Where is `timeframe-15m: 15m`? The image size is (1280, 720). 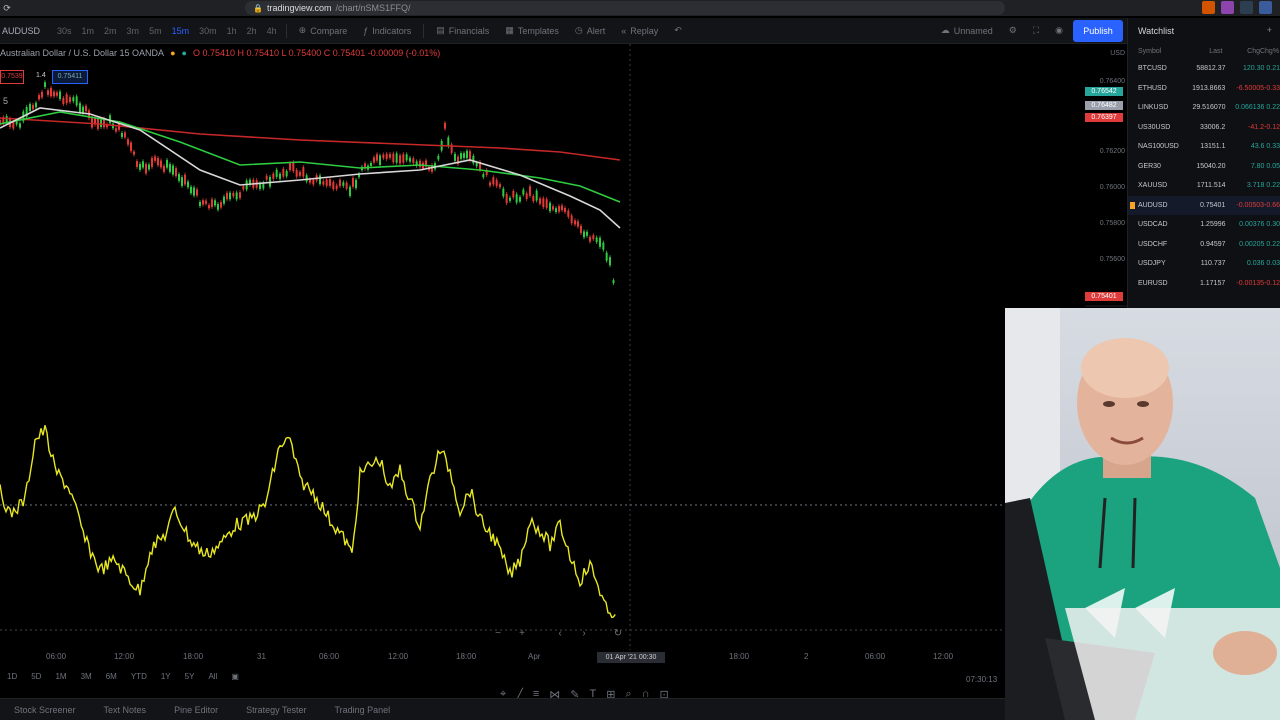 timeframe-15m: 15m is located at coordinates (181, 31).